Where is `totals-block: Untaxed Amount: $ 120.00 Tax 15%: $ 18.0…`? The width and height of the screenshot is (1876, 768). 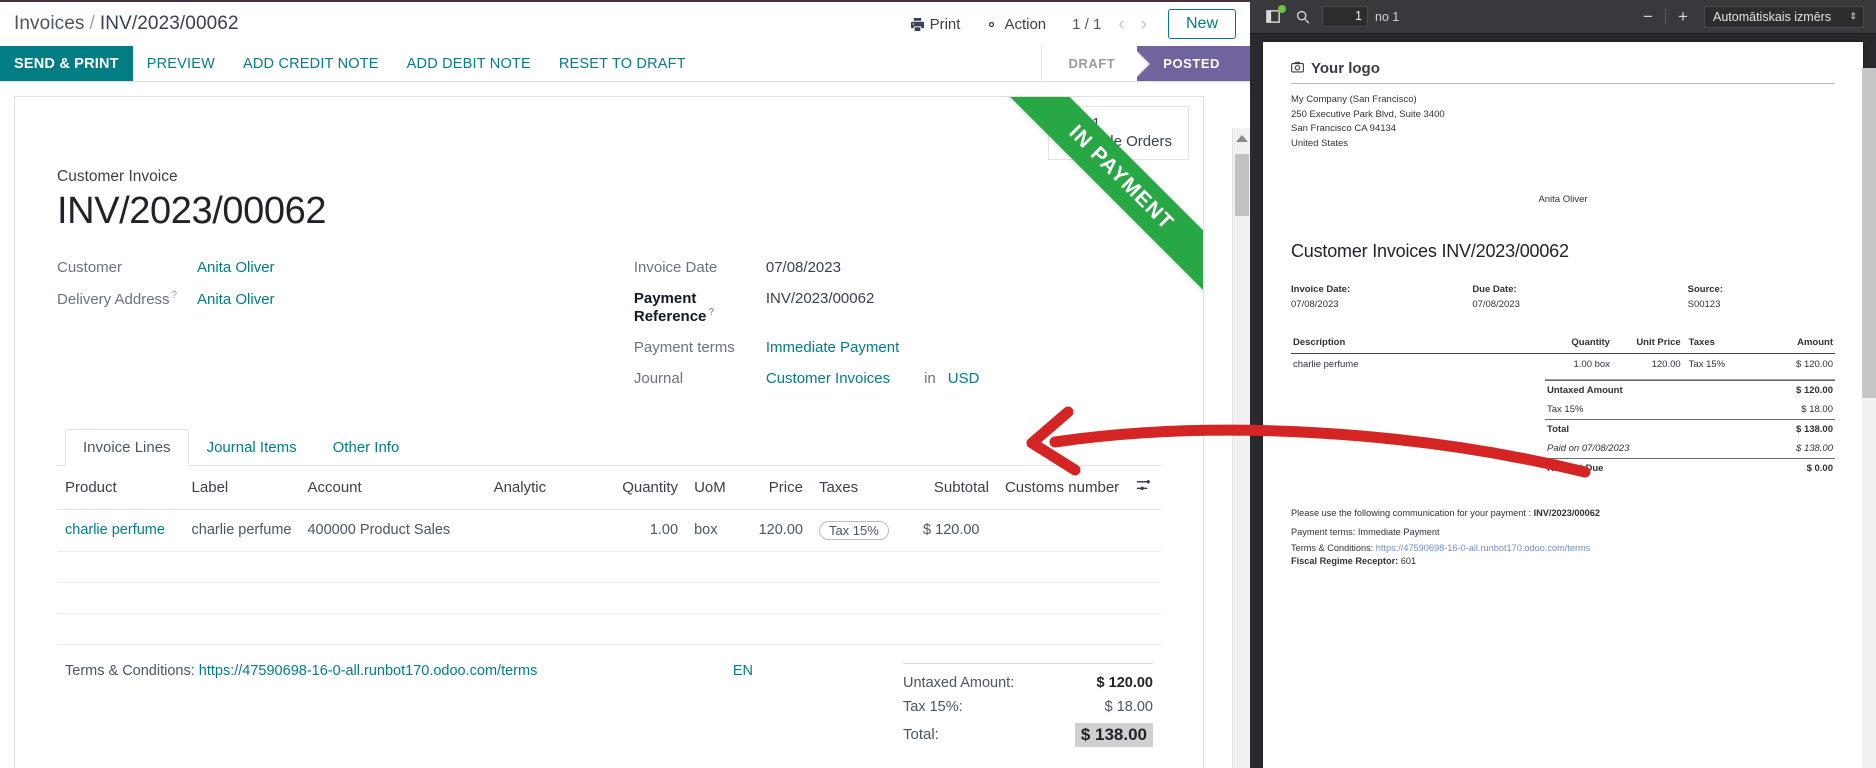
totals-block: Untaxed Amount: $ 120.00 Tax 15%: $ 18.0… is located at coordinates (1028, 706).